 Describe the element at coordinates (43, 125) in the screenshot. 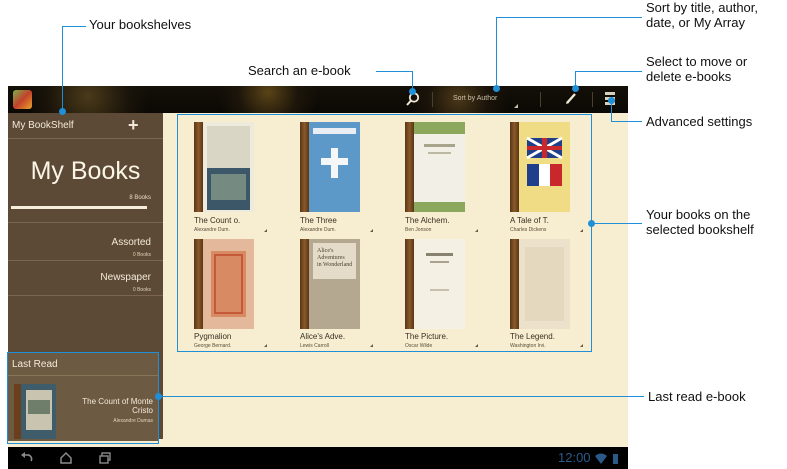

I see `sidebar-title: My BookShelf` at that location.